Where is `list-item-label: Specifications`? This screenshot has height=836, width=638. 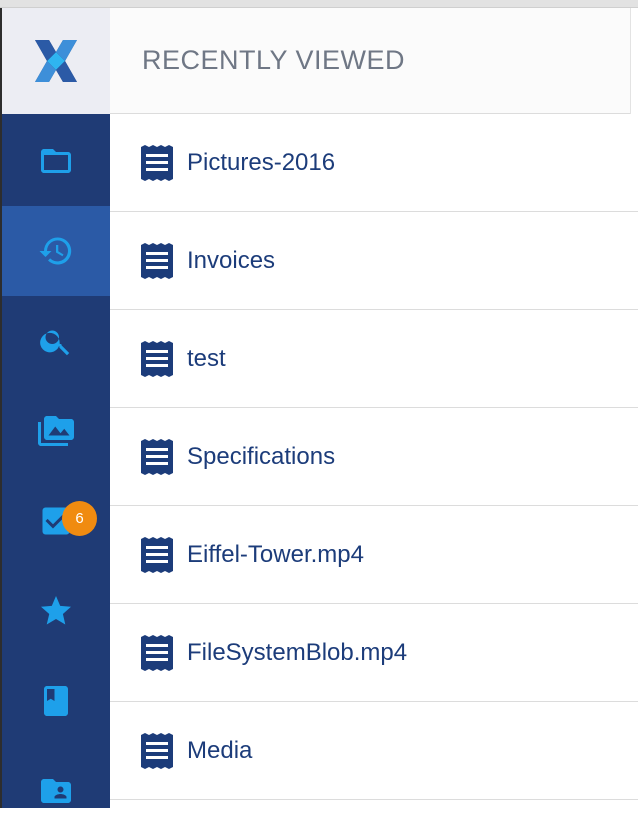
list-item-label: Specifications is located at coordinates (261, 456).